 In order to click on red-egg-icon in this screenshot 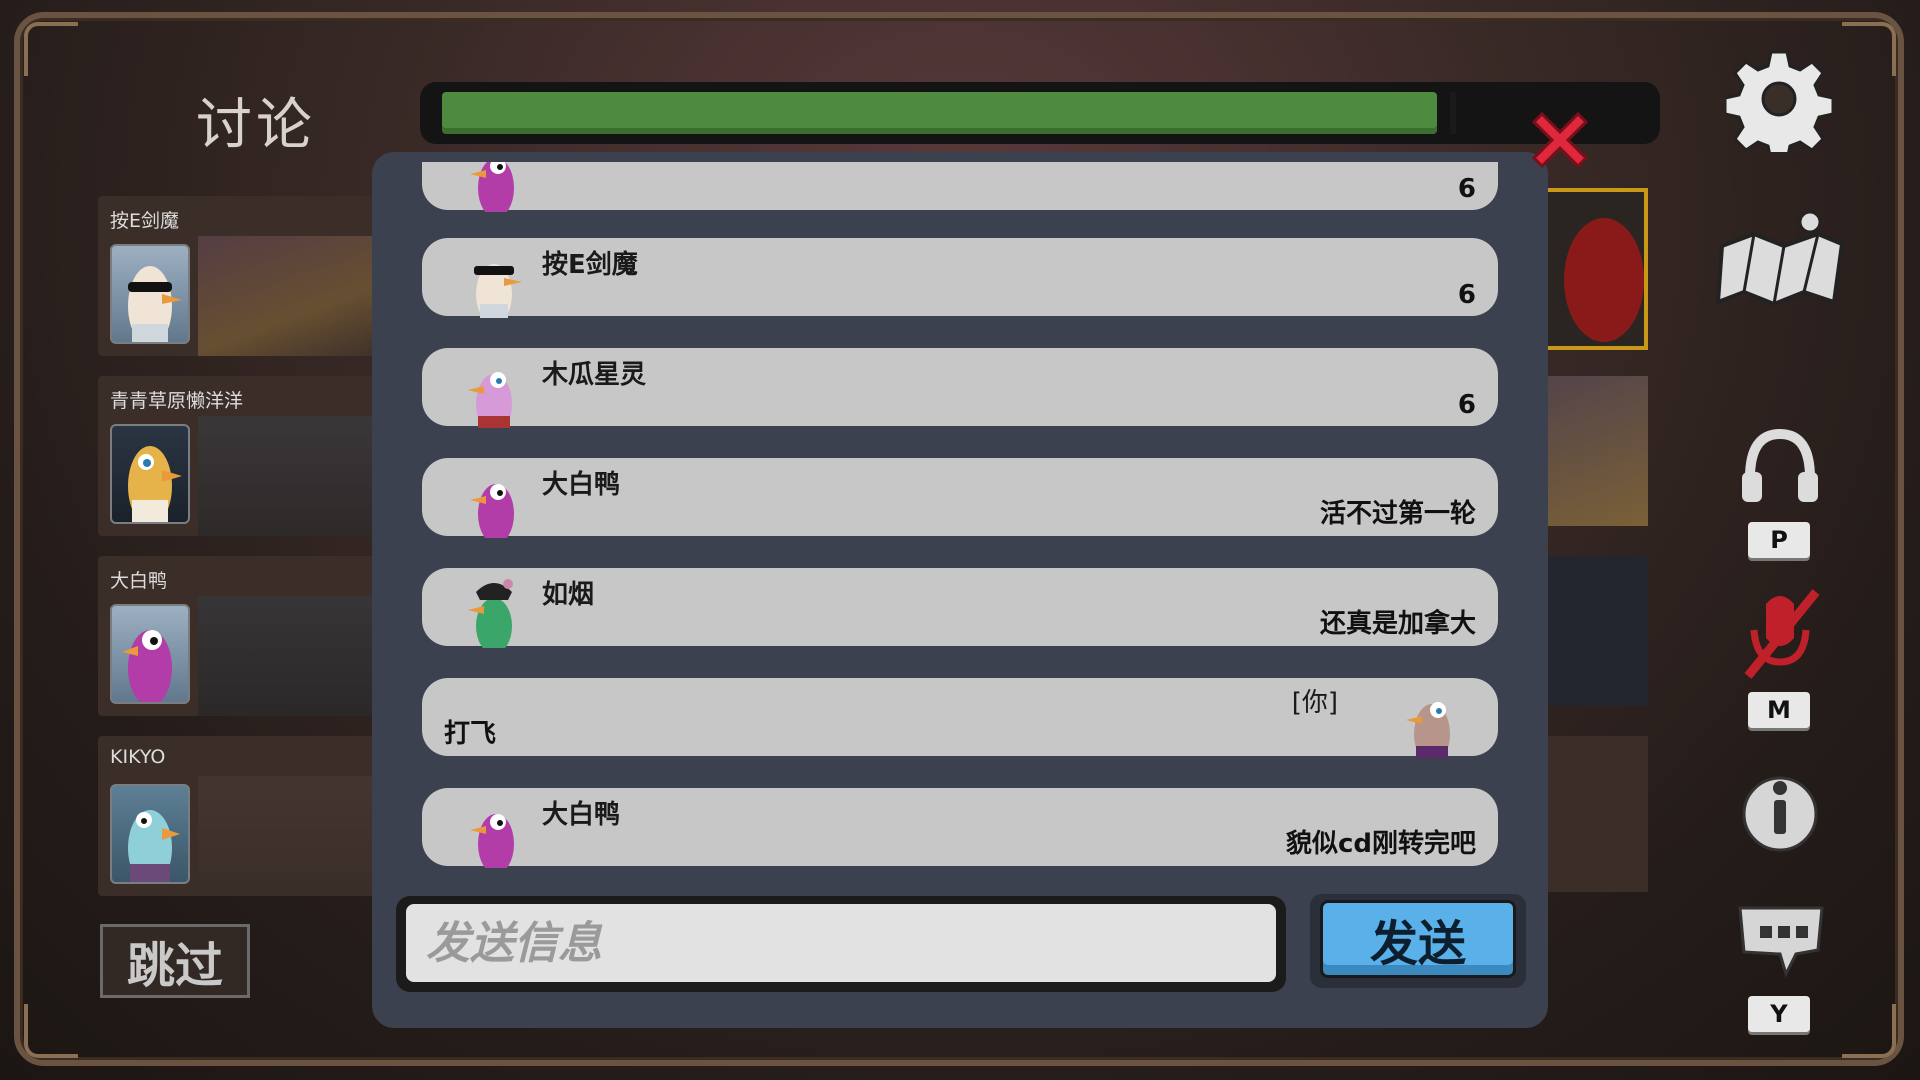, I will do `click(1604, 280)`.